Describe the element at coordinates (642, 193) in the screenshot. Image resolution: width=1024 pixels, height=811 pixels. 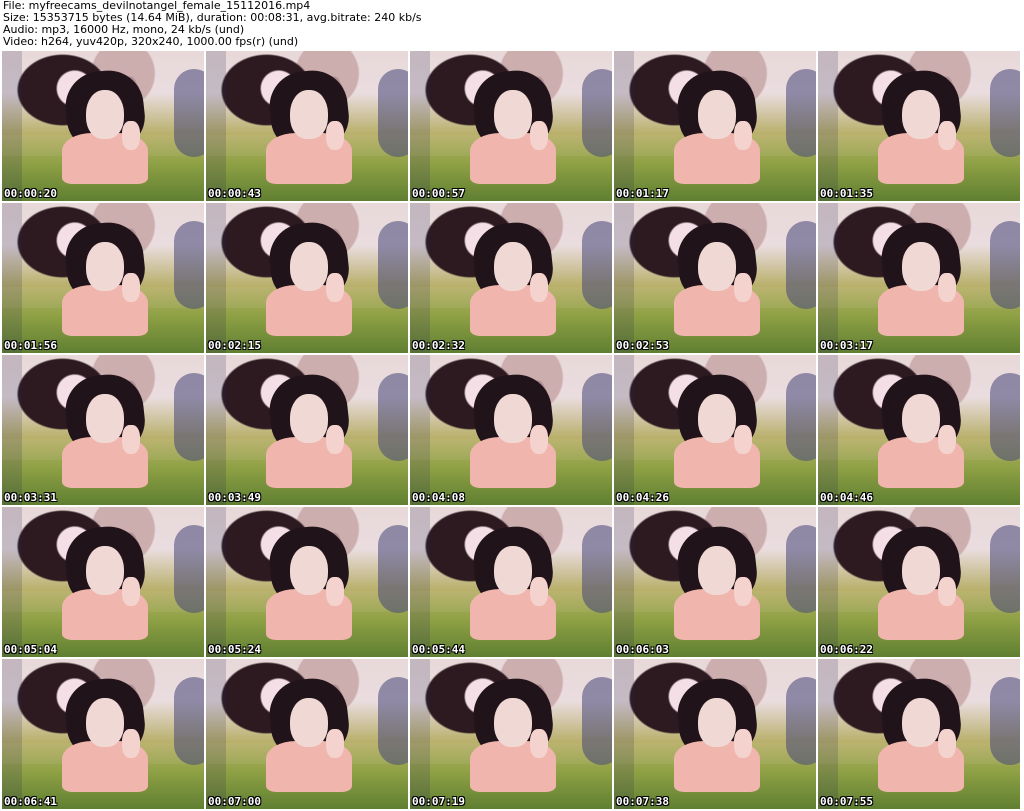
I see `thumbnail-timestamp: 00:01:17` at that location.